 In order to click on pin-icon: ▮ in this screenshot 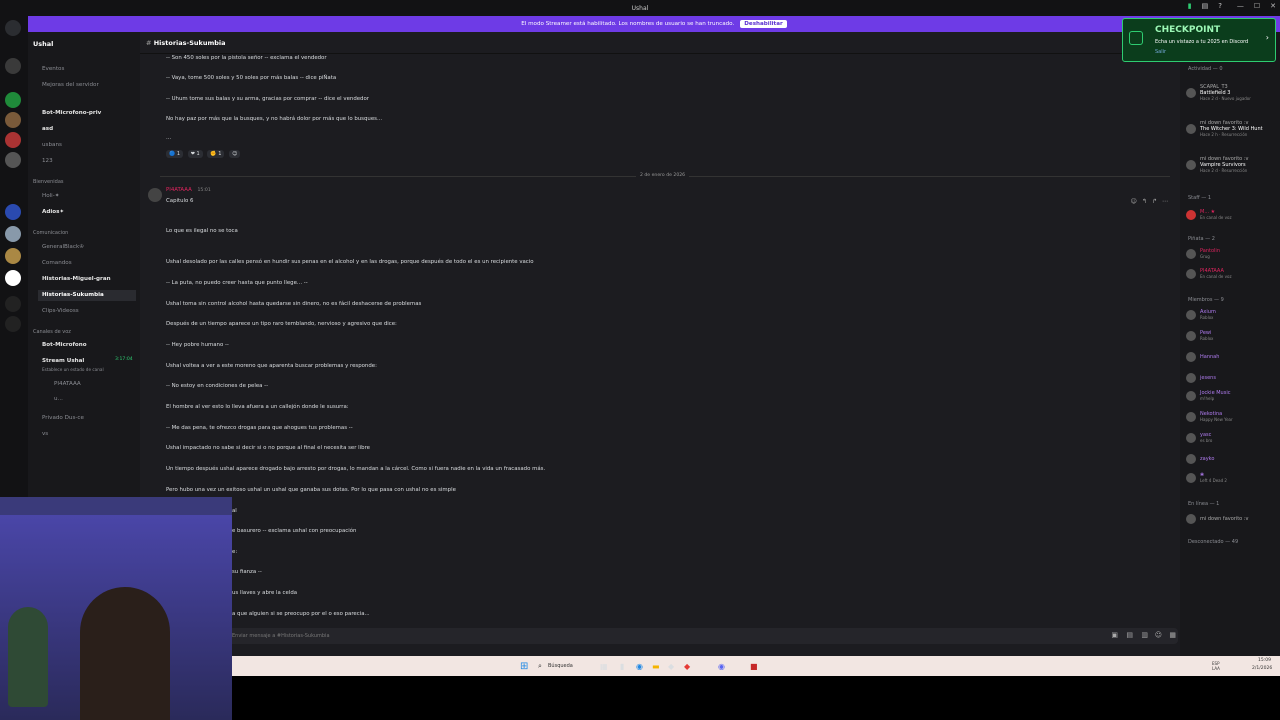, I will do `click(1190, 6)`.